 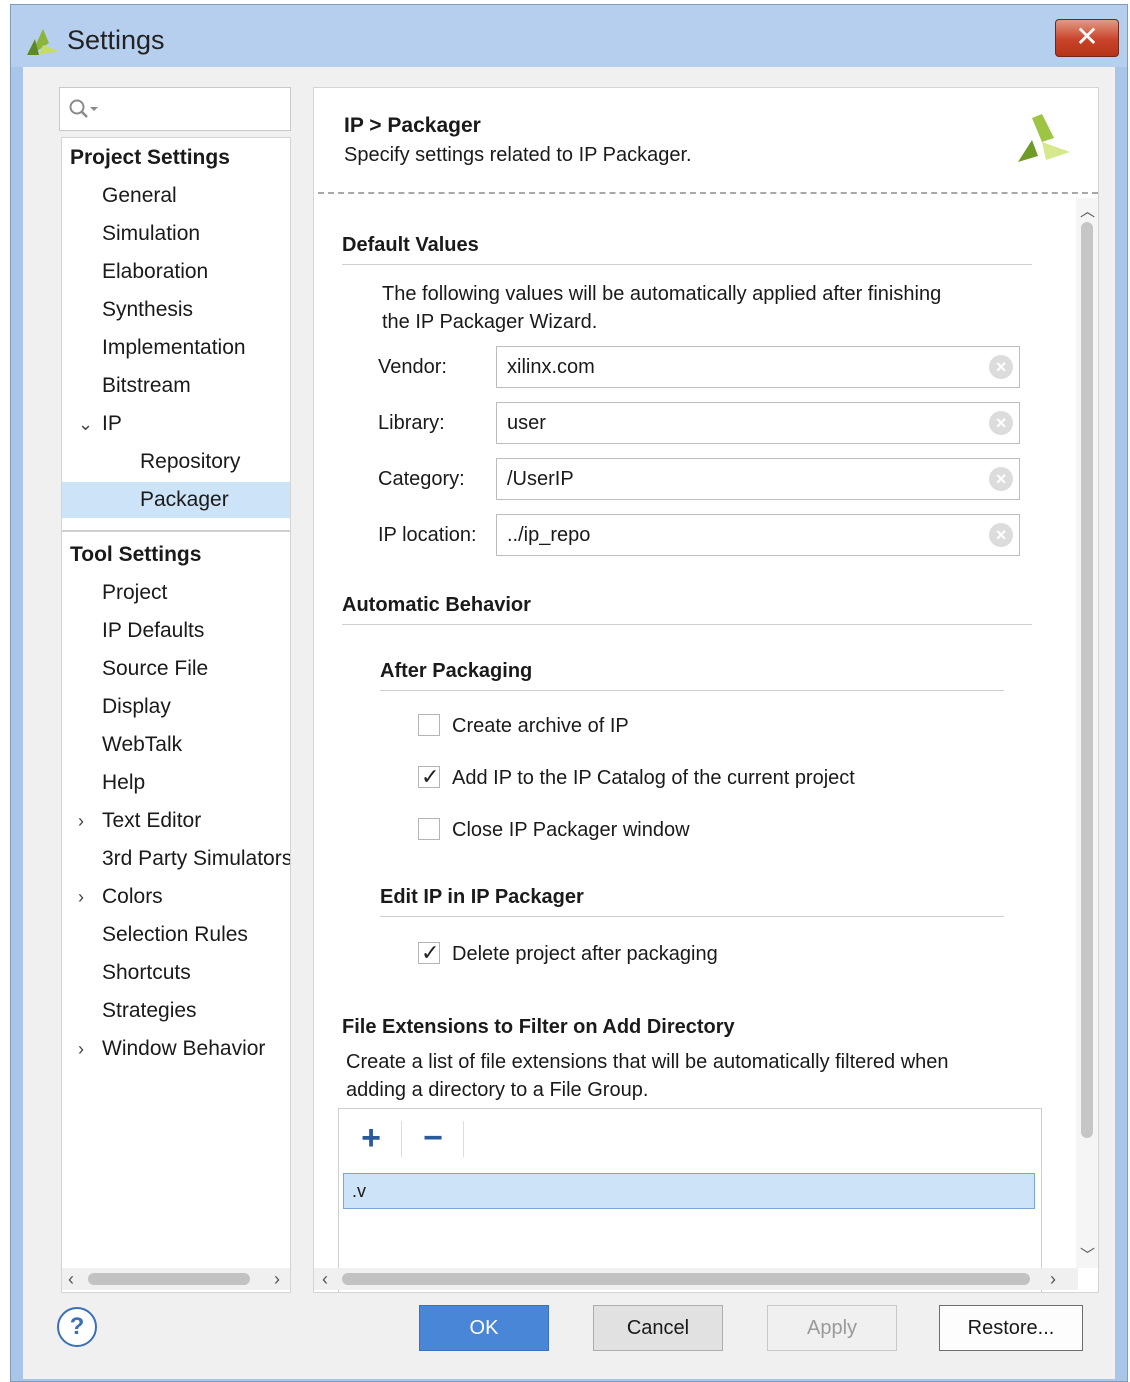 What do you see at coordinates (518, 155) in the screenshot?
I see `page-subtitle: Specify settings related to IP Packager.` at bounding box center [518, 155].